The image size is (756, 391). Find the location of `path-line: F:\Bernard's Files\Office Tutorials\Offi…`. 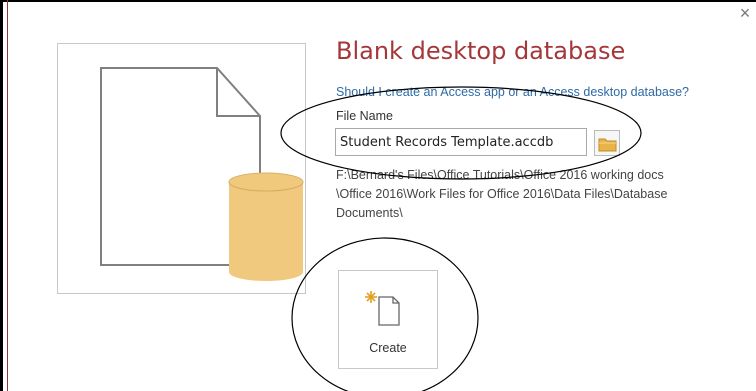

path-line: F:\Bernard's Files\Office Tutorials\Offi… is located at coordinates (500, 175).